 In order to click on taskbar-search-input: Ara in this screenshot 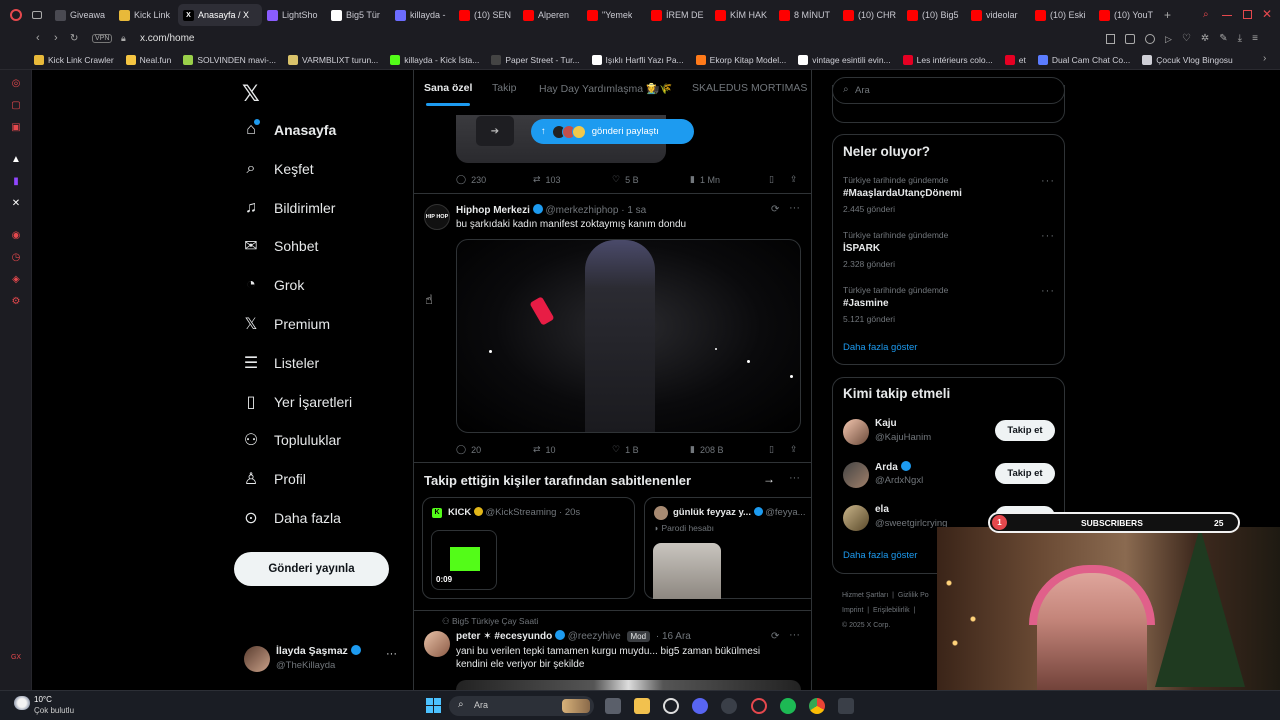, I will do `click(481, 705)`.